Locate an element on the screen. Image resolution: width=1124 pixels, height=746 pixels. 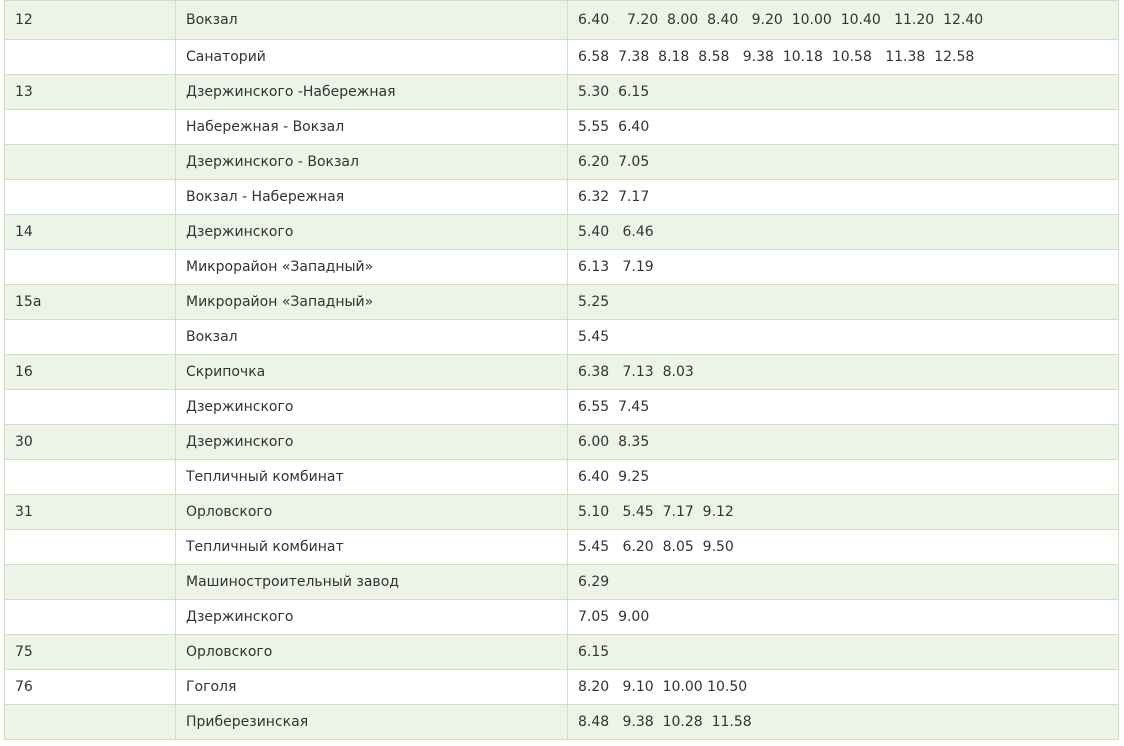
table-row: Дзержинского 7.05 9.00 is located at coordinates (561, 617).